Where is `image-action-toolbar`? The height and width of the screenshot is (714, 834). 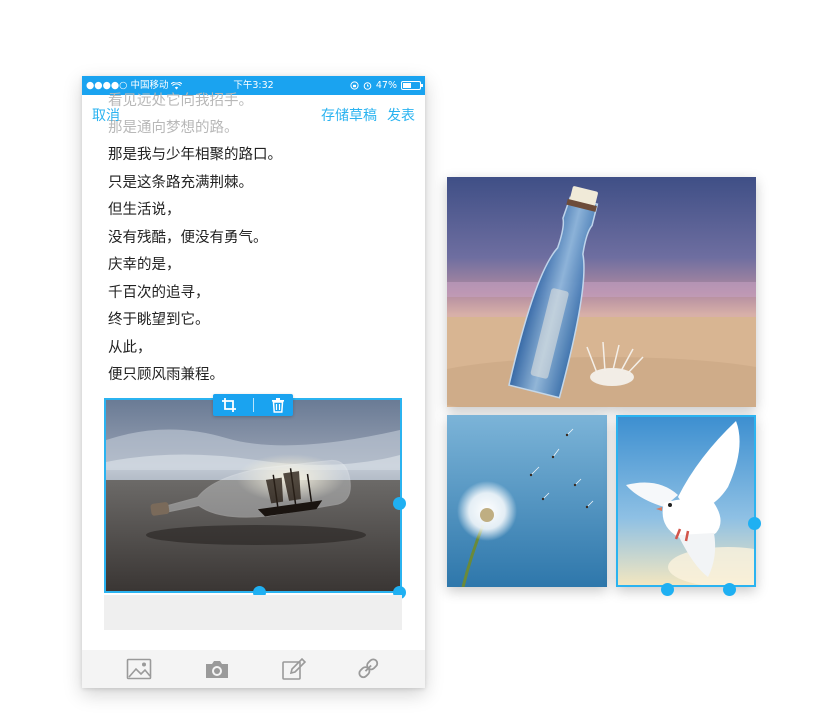
image-action-toolbar is located at coordinates (253, 405).